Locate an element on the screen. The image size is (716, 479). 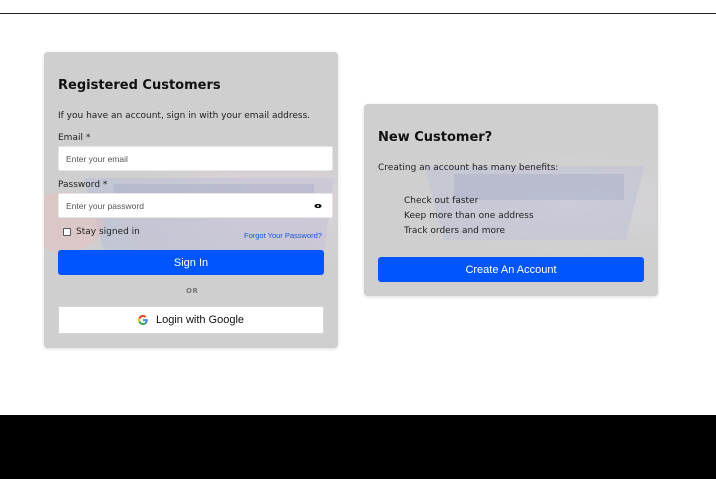
password-label: Password * is located at coordinates (83, 185).